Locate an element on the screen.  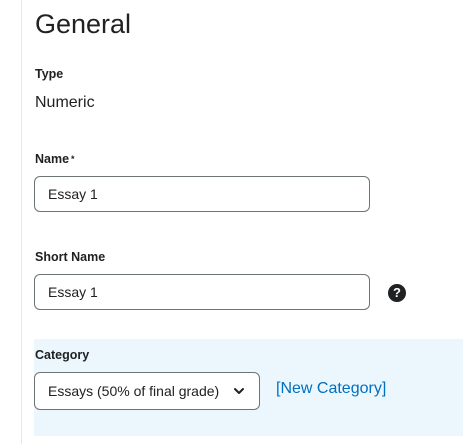
left-divider is located at coordinates (21, 222).